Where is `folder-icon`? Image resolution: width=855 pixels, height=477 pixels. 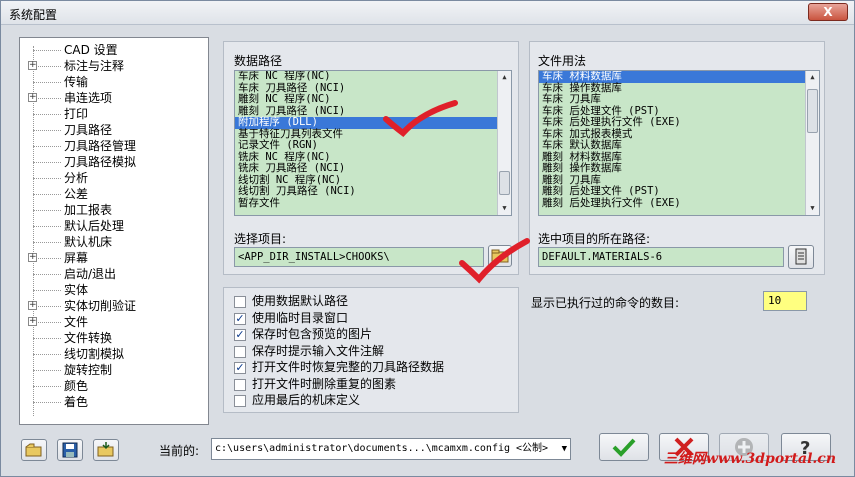
folder-icon is located at coordinates (500, 256).